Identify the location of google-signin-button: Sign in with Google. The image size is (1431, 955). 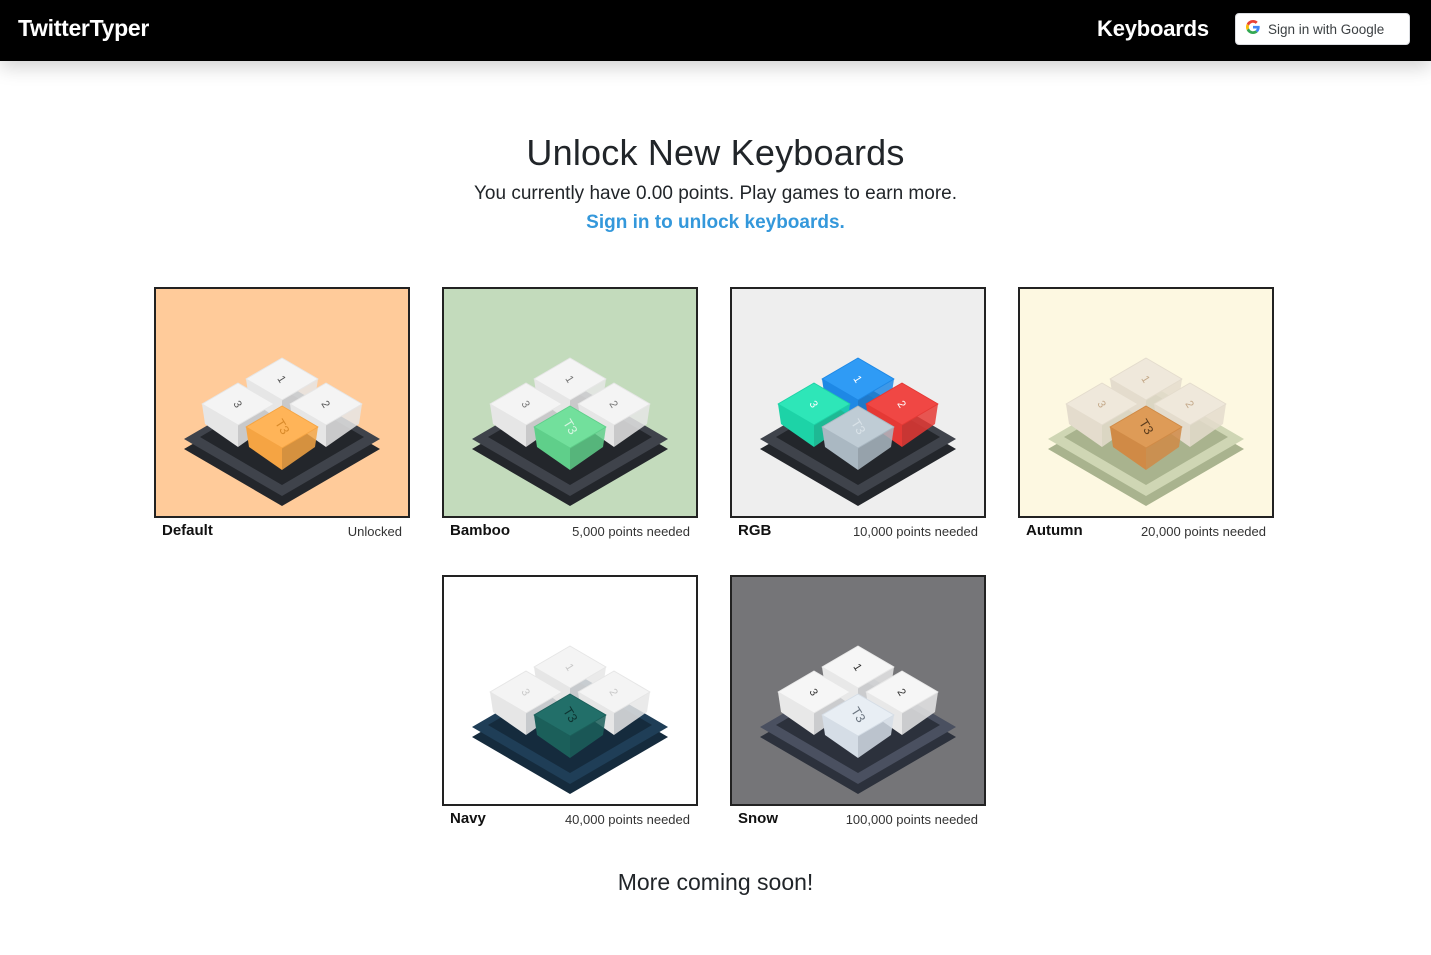
(1322, 29).